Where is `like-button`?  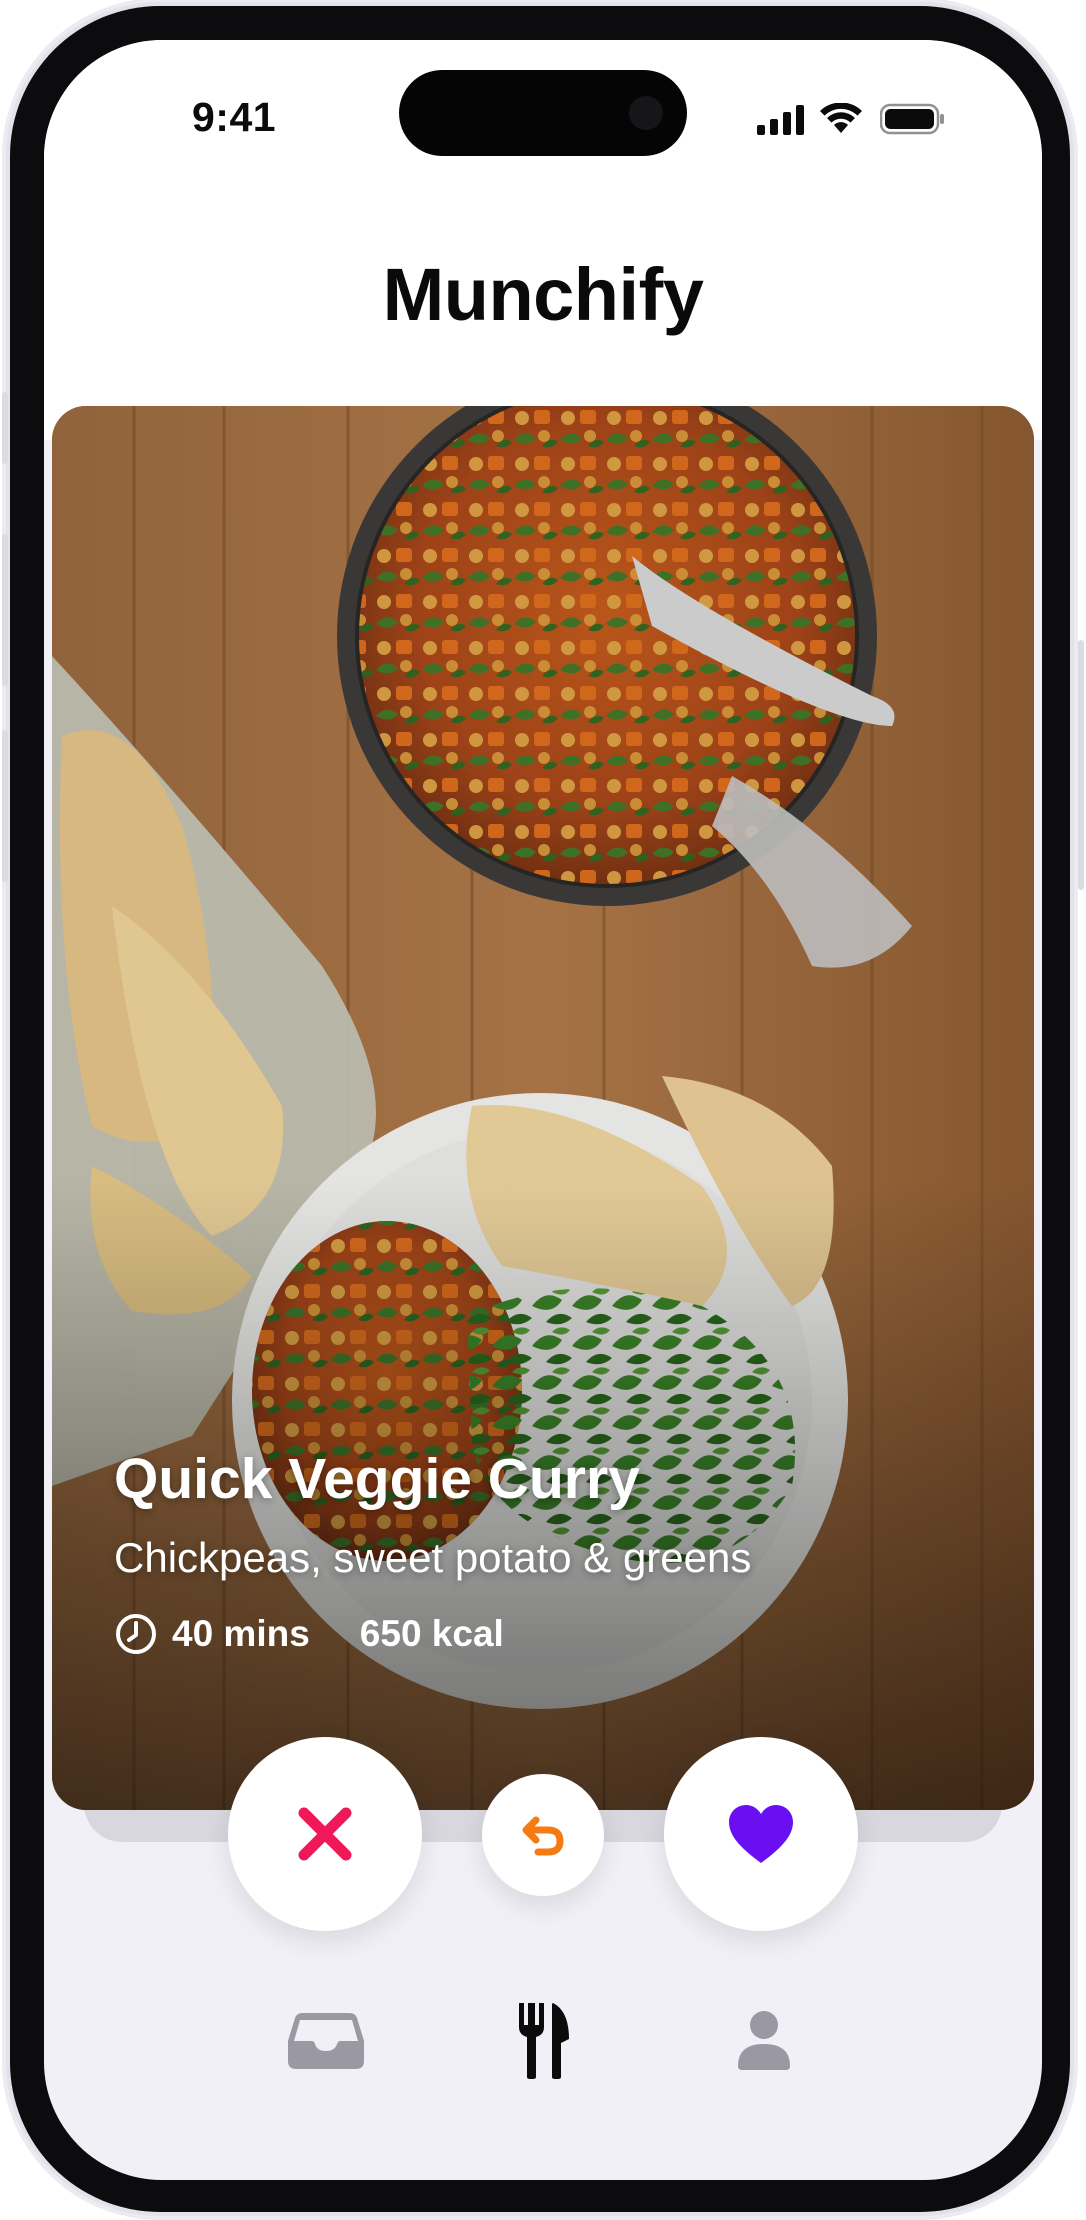
like-button is located at coordinates (761, 1834).